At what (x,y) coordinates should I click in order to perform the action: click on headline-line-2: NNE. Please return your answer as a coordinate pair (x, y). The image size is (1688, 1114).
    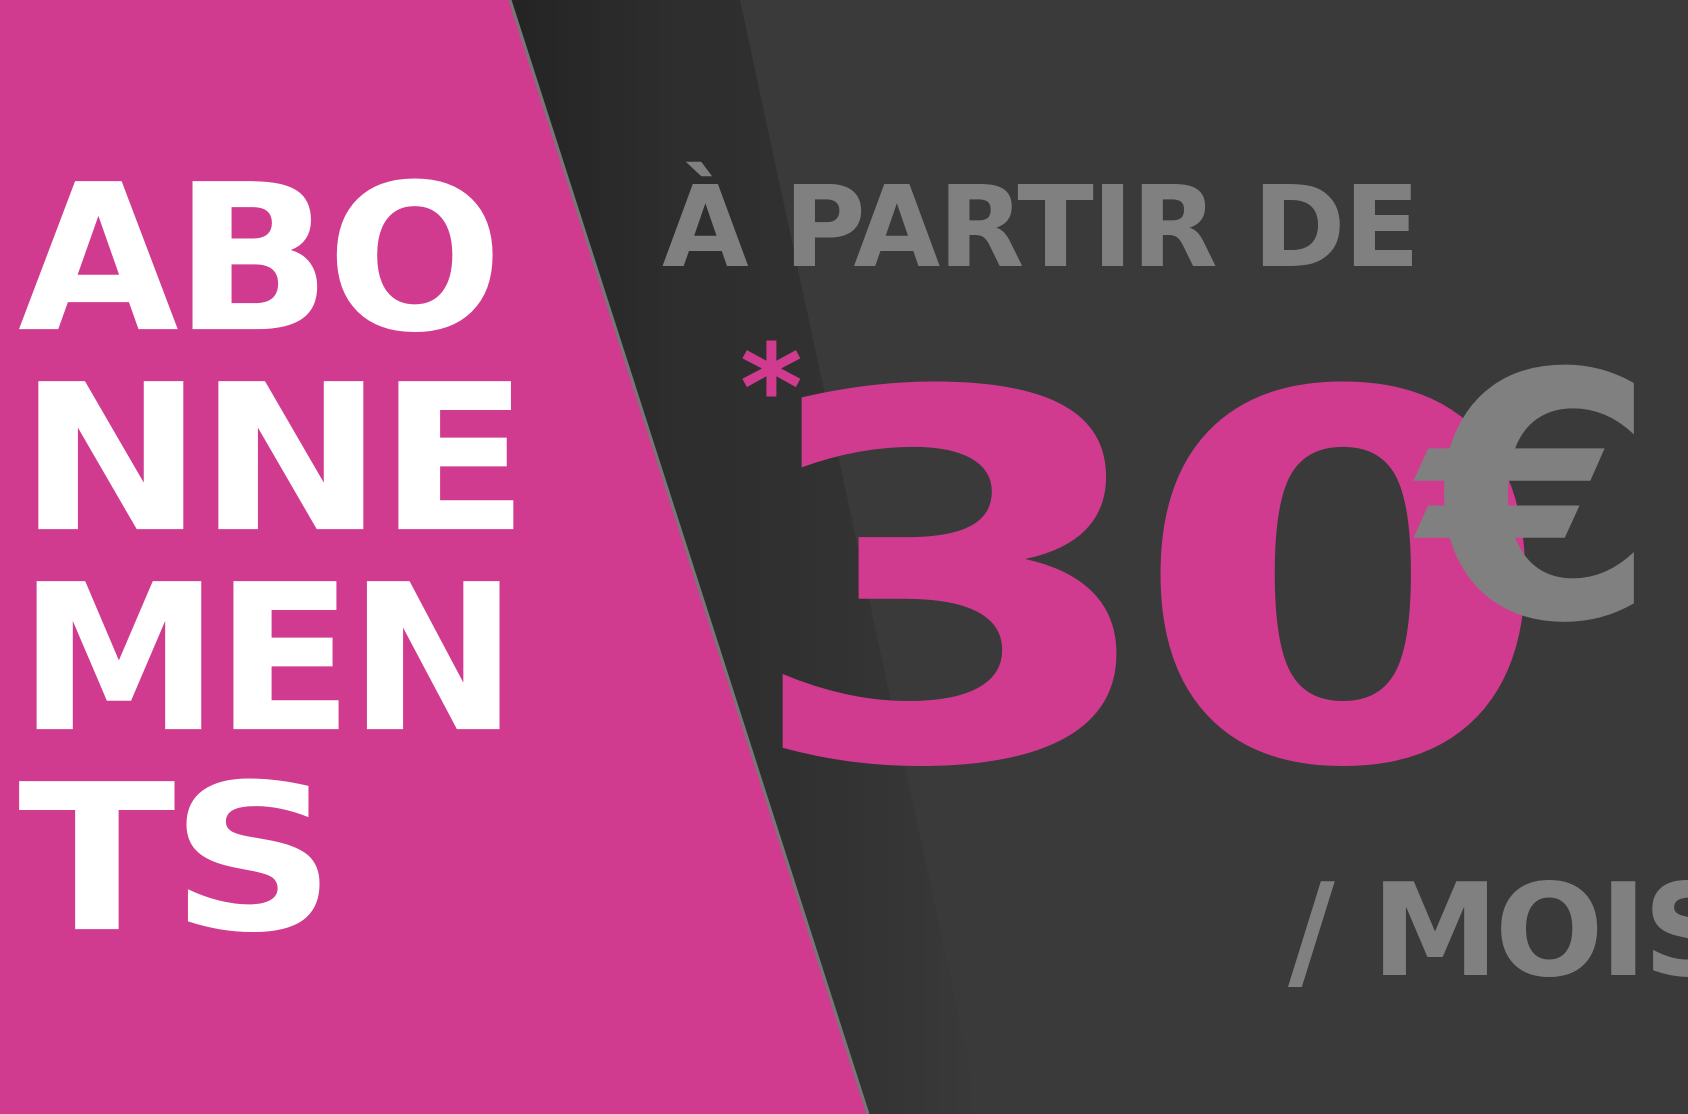
    Looking at the image, I should click on (274, 459).